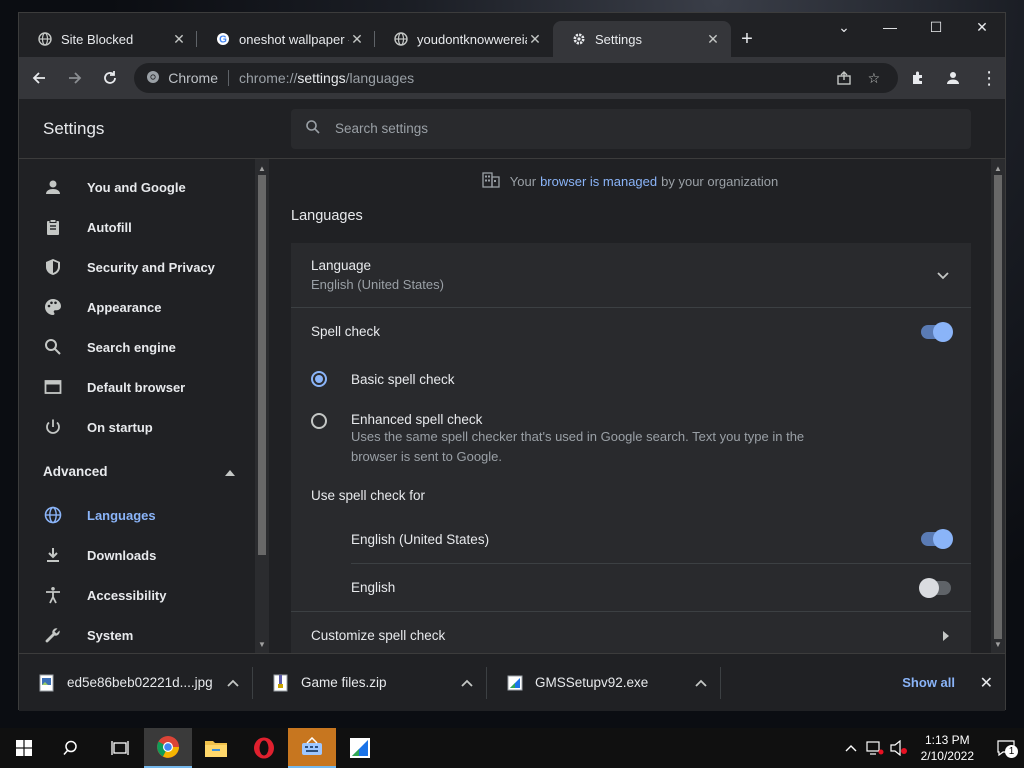 The height and width of the screenshot is (768, 1024). Describe the element at coordinates (947, 740) in the screenshot. I see `clock-time: 1:13 PM` at that location.